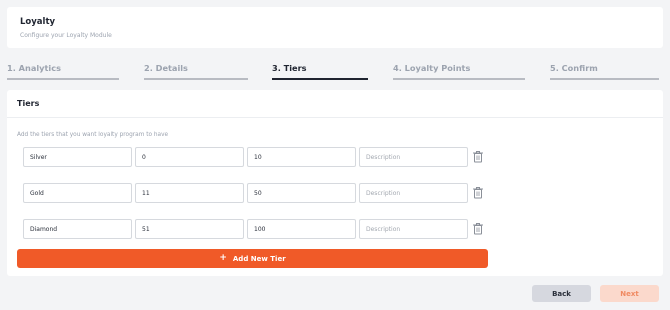  Describe the element at coordinates (66, 35) in the screenshot. I see `page-subtitle: Configure your Loyalty Module` at that location.